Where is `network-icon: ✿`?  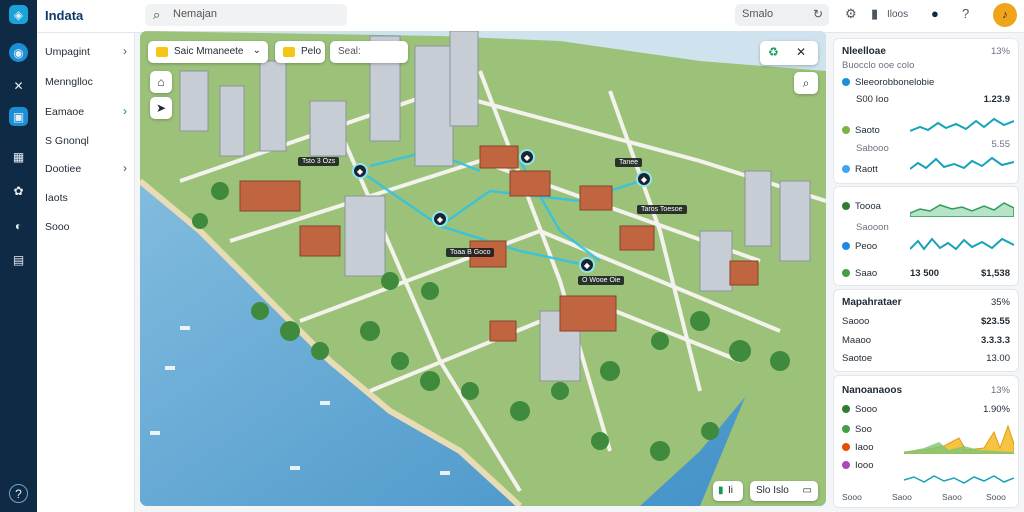 network-icon: ✿ is located at coordinates (18, 190).